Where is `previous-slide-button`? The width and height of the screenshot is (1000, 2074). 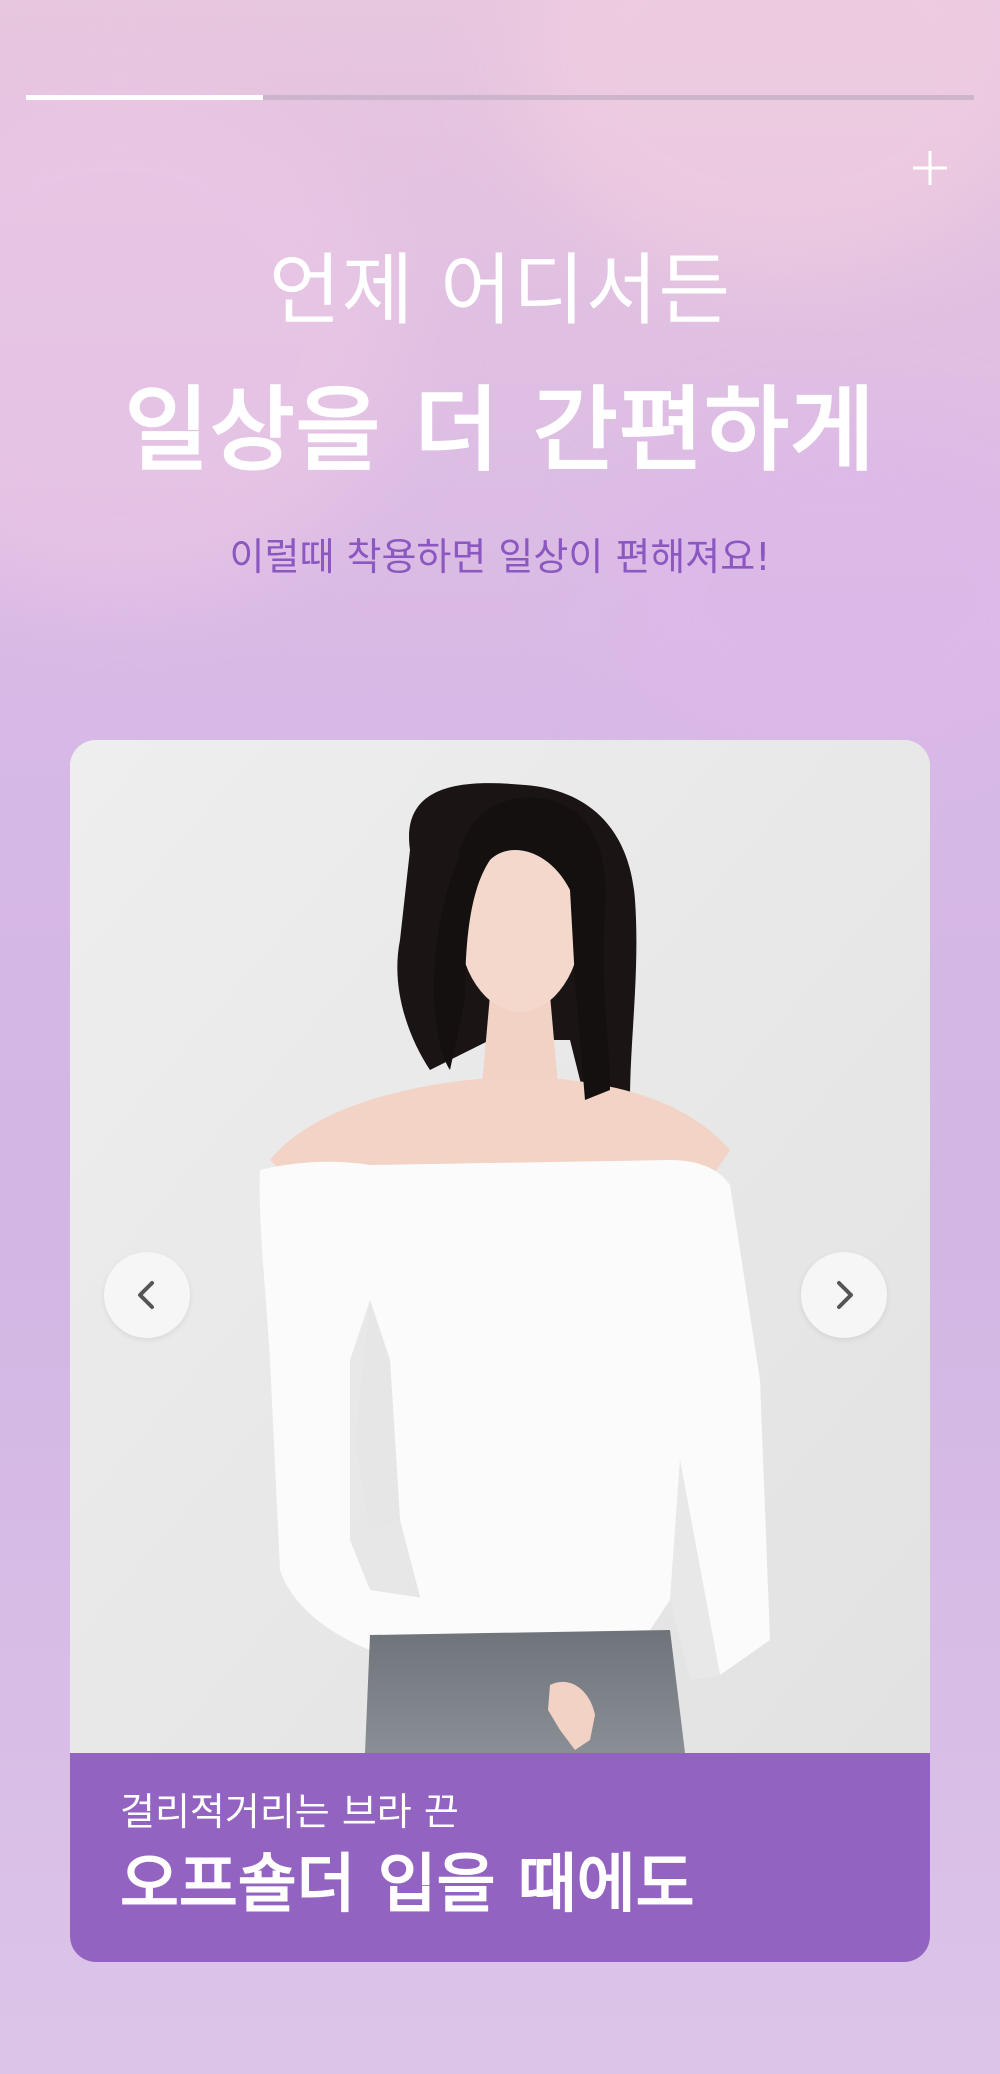 previous-slide-button is located at coordinates (147, 1295).